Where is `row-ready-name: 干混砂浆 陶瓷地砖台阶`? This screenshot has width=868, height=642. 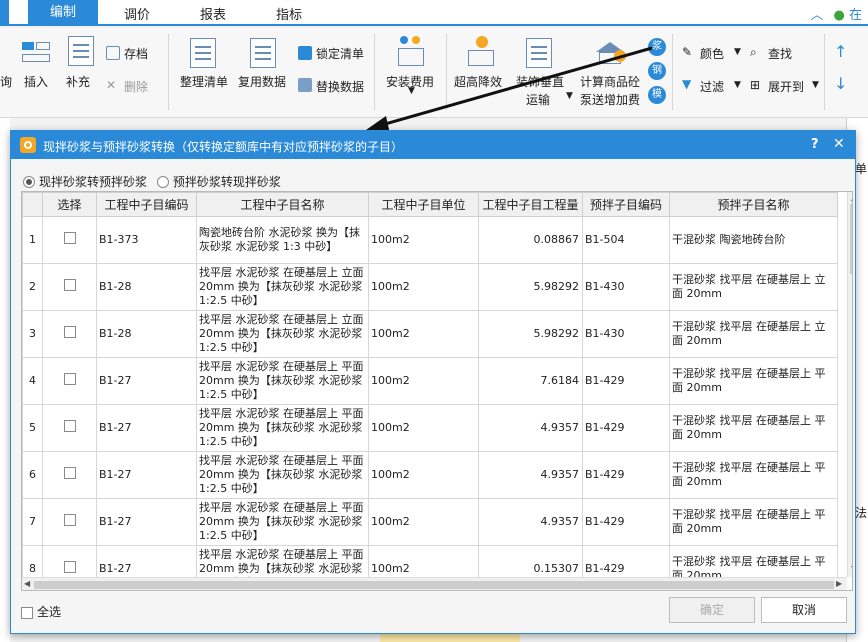 row-ready-name: 干混砂浆 陶瓷地砖台阶 is located at coordinates (753, 240).